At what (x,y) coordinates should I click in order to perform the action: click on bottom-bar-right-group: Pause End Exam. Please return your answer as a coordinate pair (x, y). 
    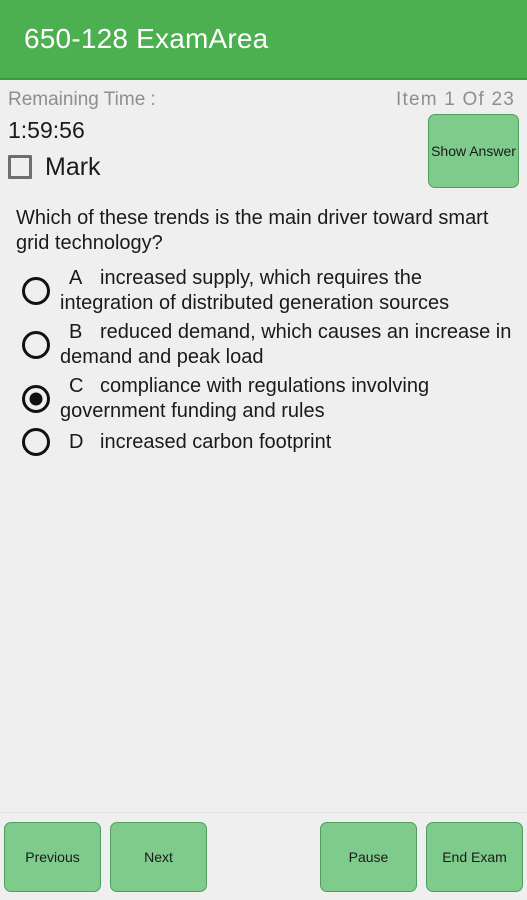
    Looking at the image, I should click on (421, 856).